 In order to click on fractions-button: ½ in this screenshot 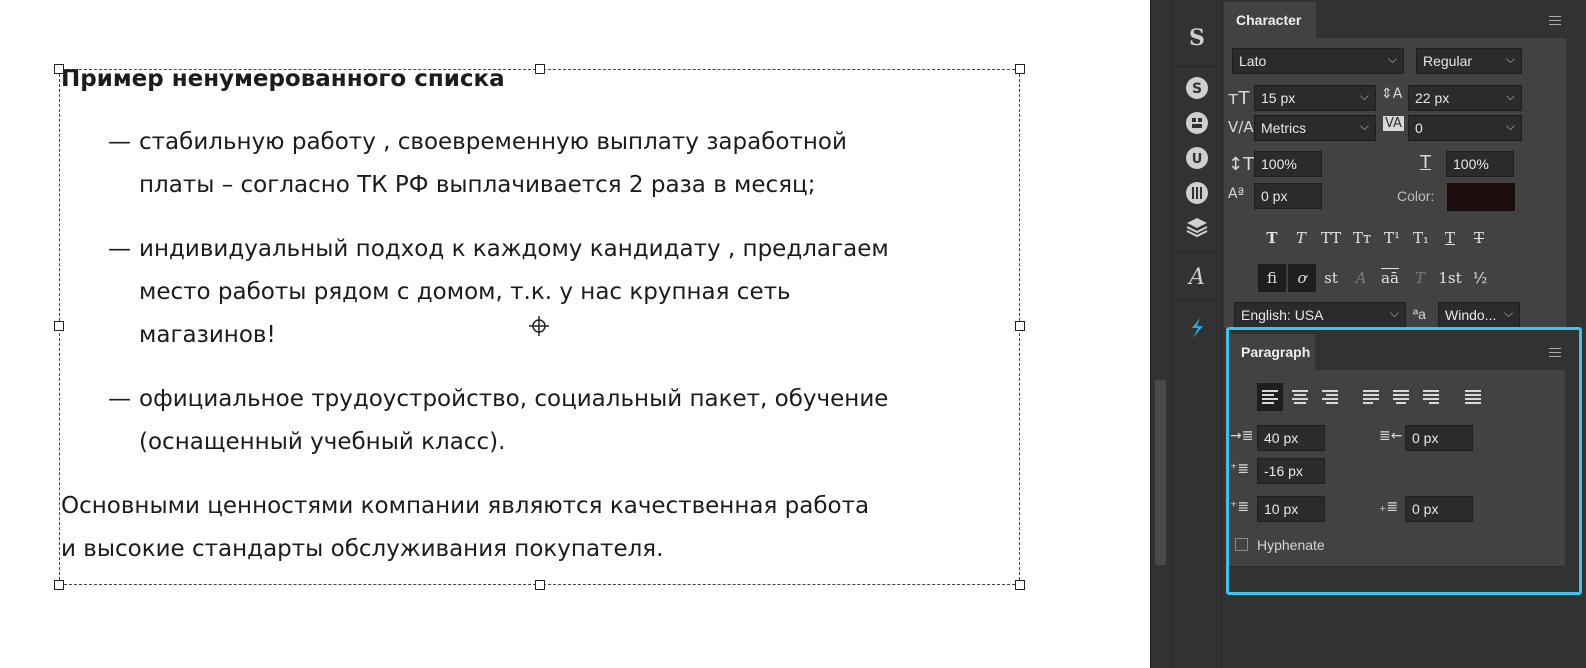, I will do `click(1480, 278)`.